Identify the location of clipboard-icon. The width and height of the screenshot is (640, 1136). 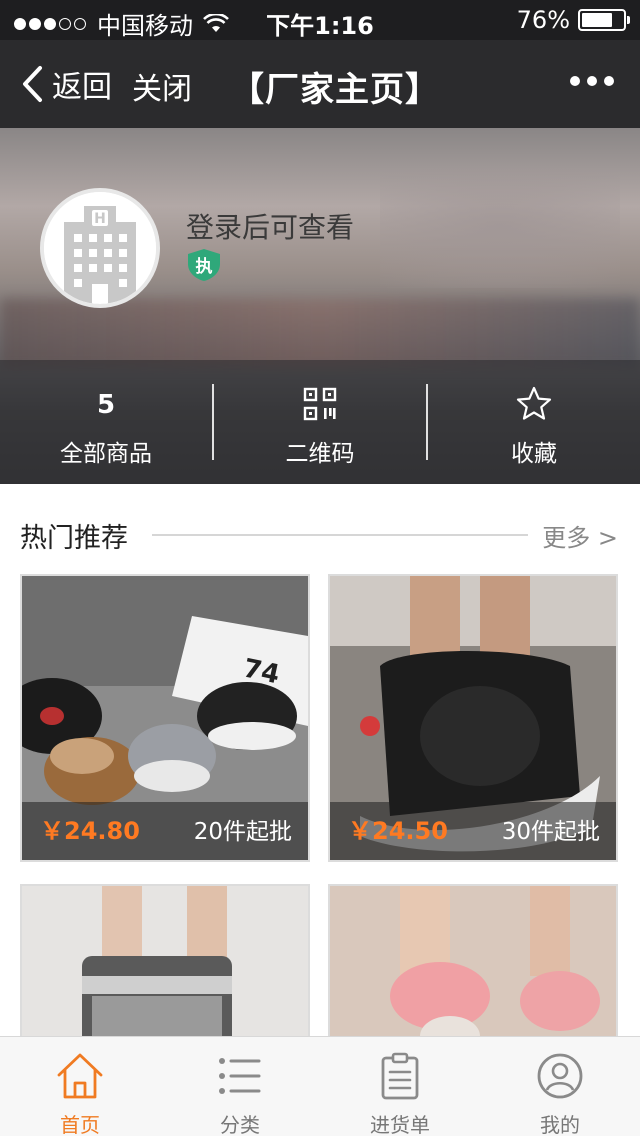
(400, 1076).